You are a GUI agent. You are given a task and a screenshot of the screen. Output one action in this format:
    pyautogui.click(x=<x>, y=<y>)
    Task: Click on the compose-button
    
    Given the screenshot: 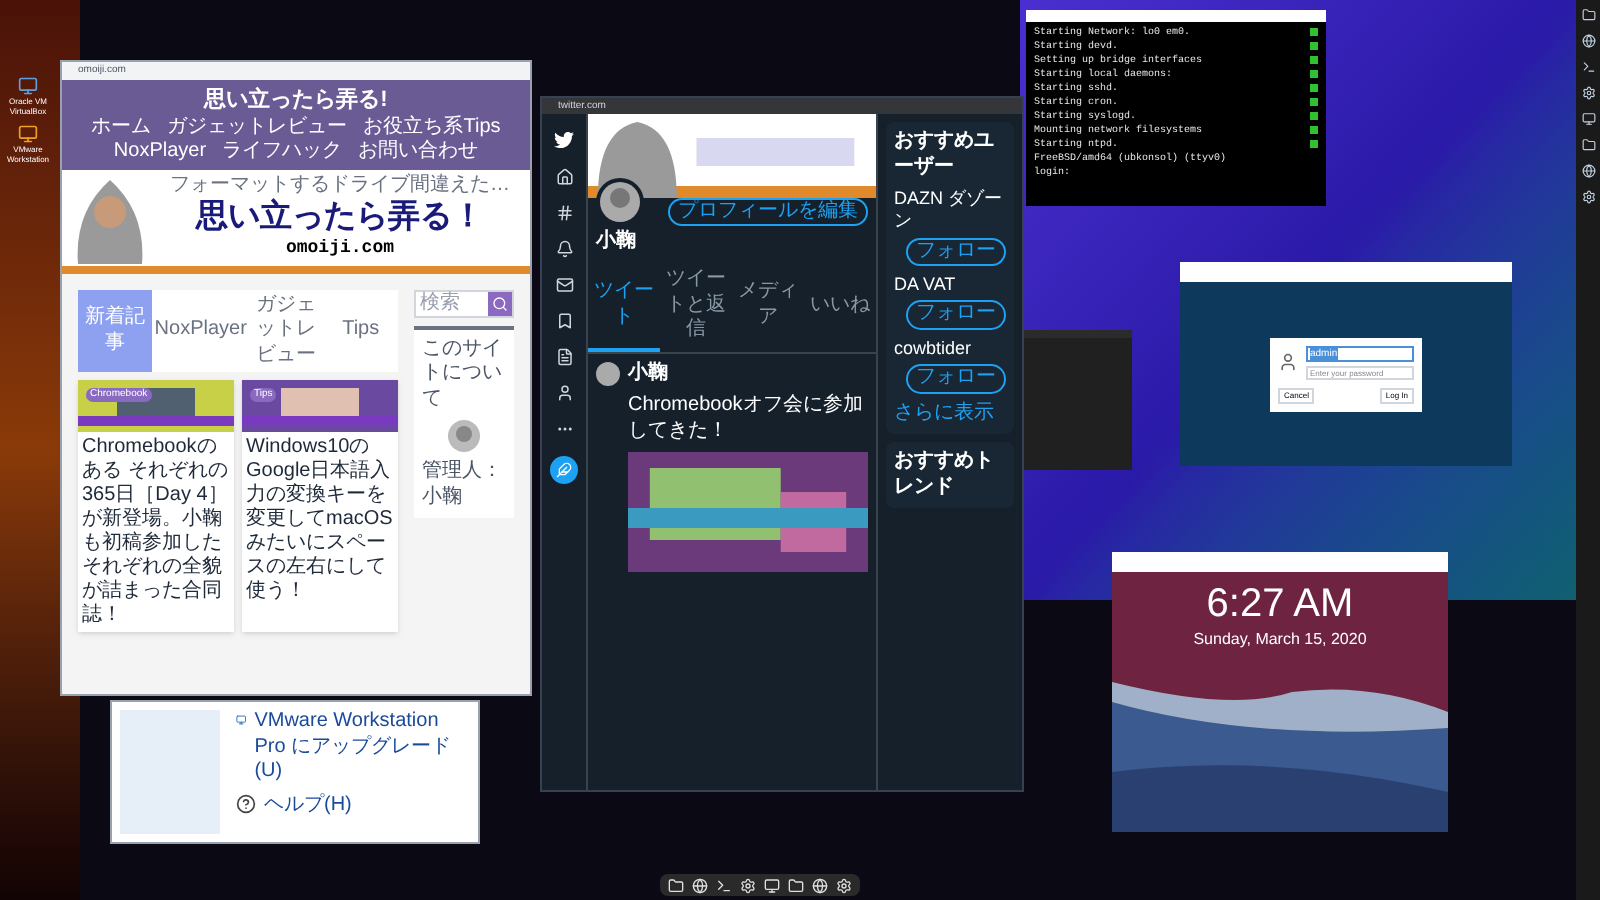 What is the action you would take?
    pyautogui.click(x=564, y=470)
    